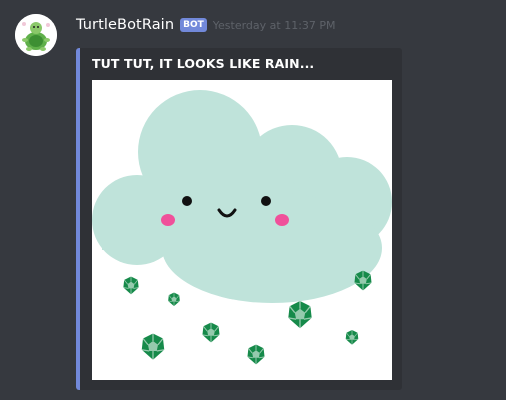  I want to click on bot-badge: BOT, so click(193, 25).